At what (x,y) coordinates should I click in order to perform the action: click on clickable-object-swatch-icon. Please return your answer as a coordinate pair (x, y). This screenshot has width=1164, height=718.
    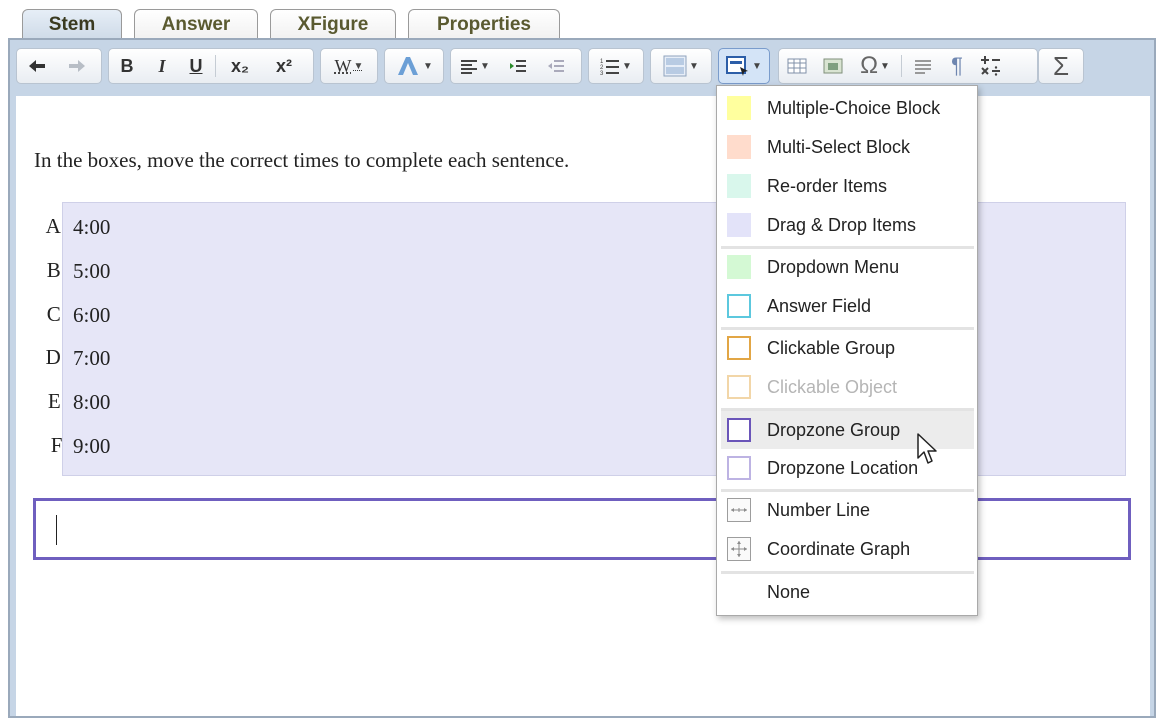
    Looking at the image, I should click on (739, 387).